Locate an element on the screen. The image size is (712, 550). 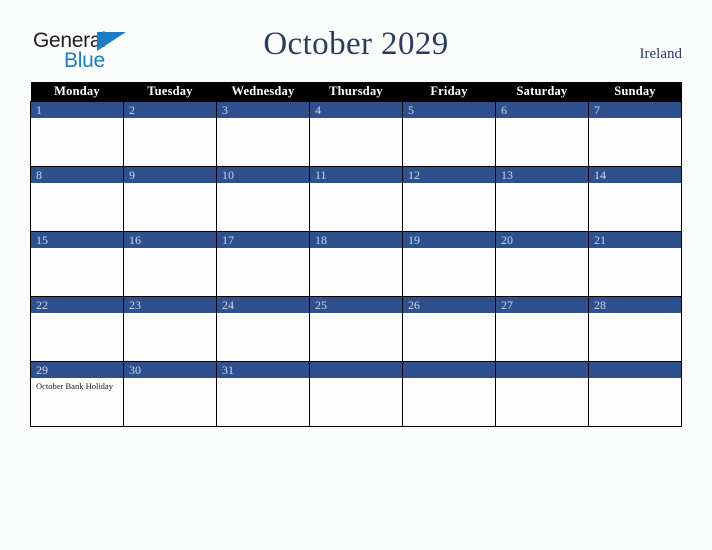
calendar-day-cell: 3 is located at coordinates (263, 134).